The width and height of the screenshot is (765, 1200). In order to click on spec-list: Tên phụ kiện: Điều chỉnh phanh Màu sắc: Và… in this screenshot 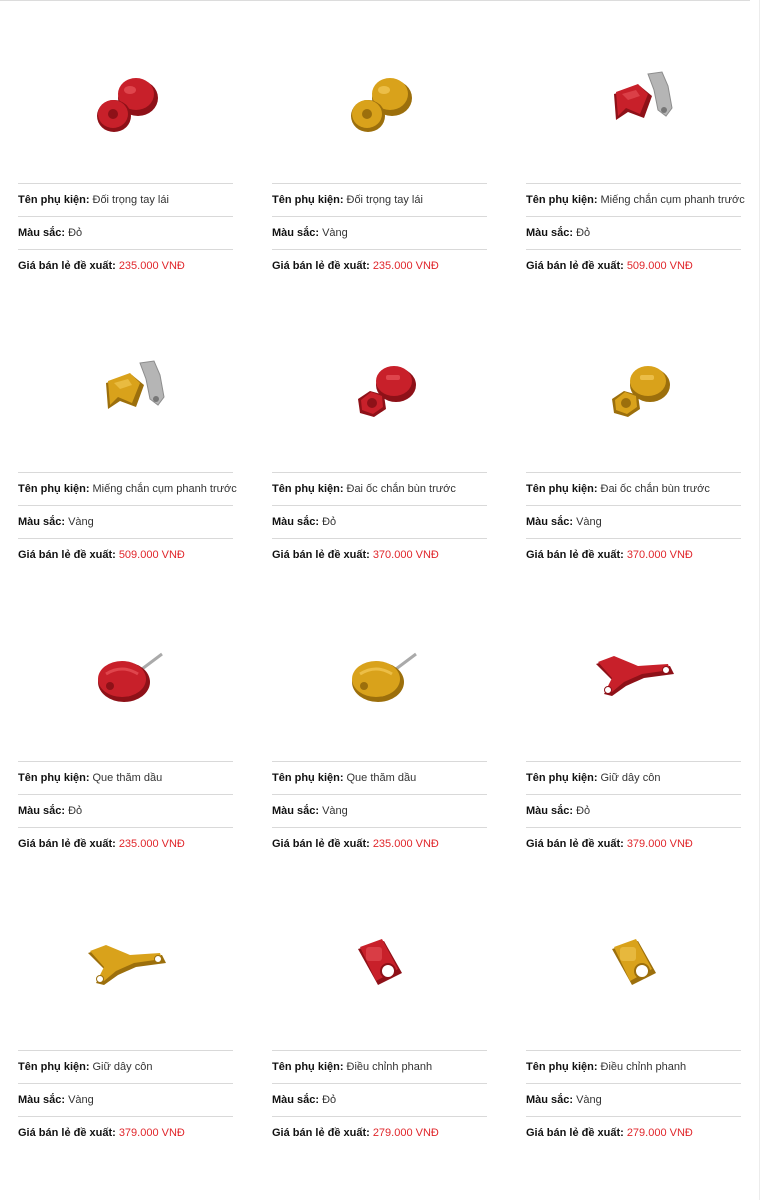, I will do `click(633, 1099)`.